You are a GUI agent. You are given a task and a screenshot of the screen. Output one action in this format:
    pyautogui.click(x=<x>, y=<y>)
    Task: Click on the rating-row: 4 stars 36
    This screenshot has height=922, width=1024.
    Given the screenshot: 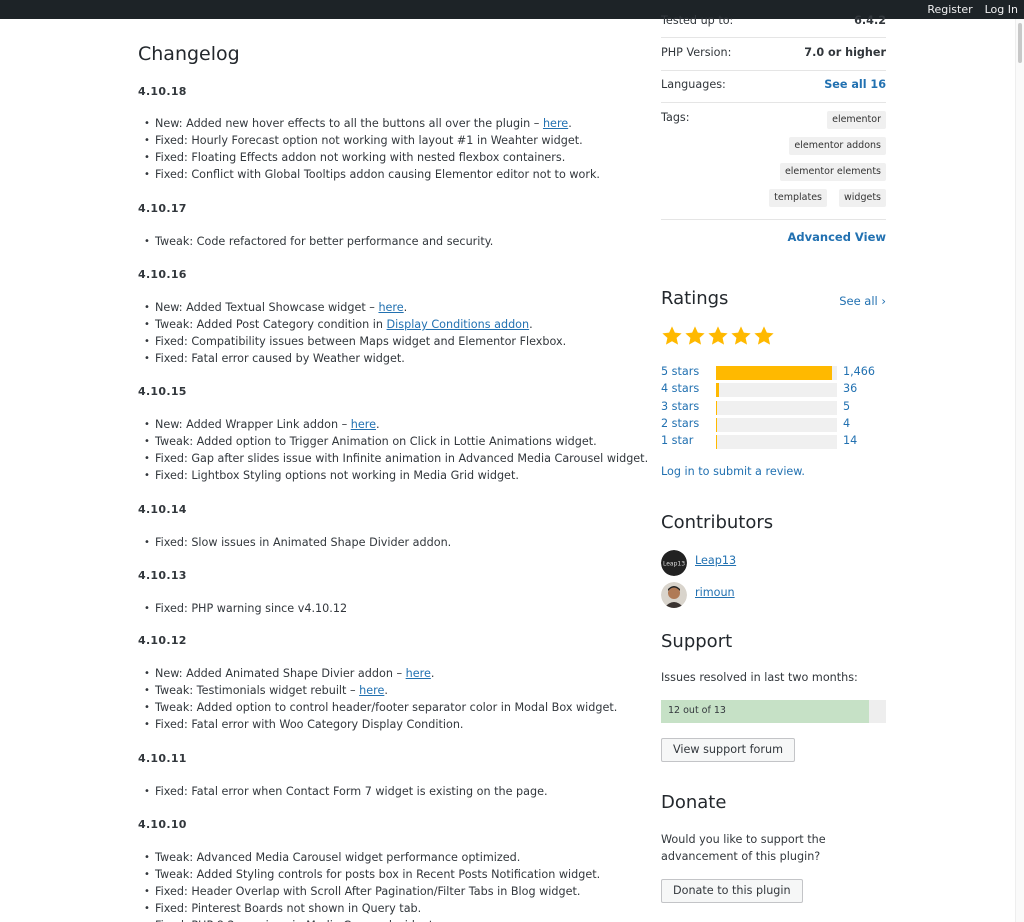 What is the action you would take?
    pyautogui.click(x=773, y=389)
    